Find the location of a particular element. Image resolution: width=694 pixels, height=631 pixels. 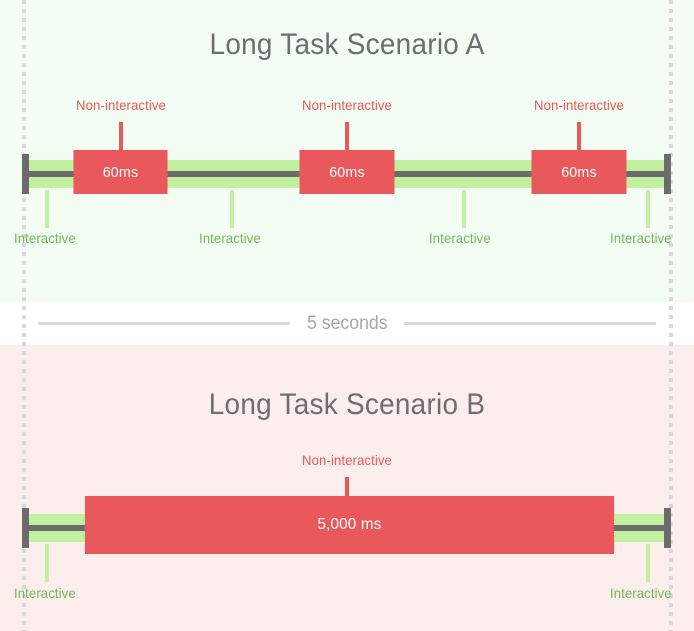

duration-label: 5 seconds is located at coordinates (347, 323).